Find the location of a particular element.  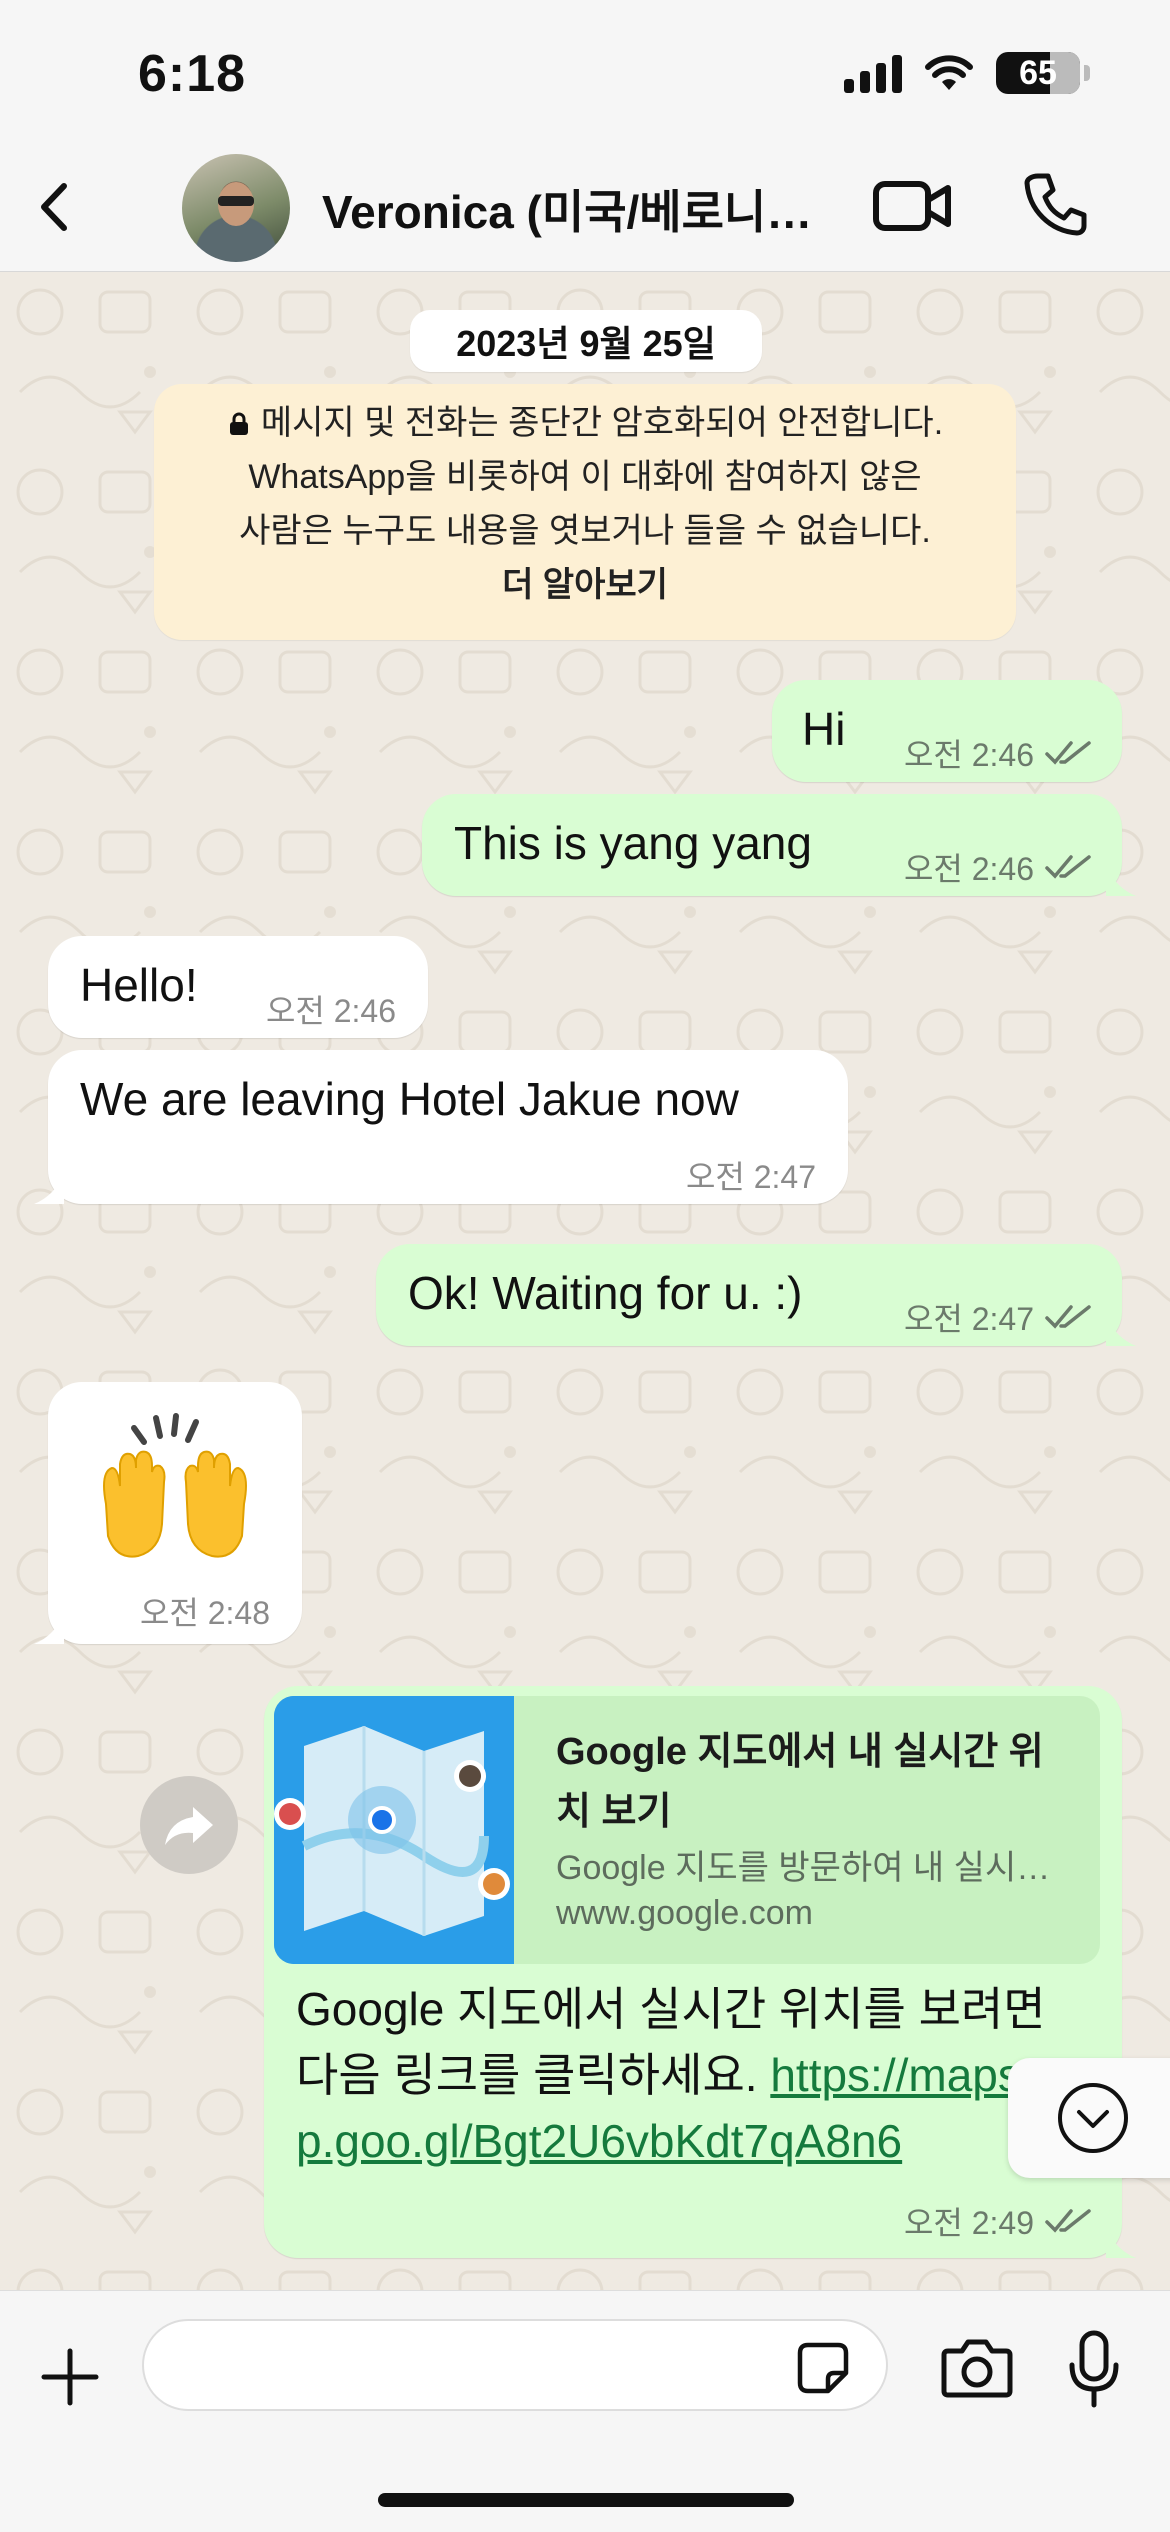

message-time: 오전 2:49 is located at coordinates (968, 2223).